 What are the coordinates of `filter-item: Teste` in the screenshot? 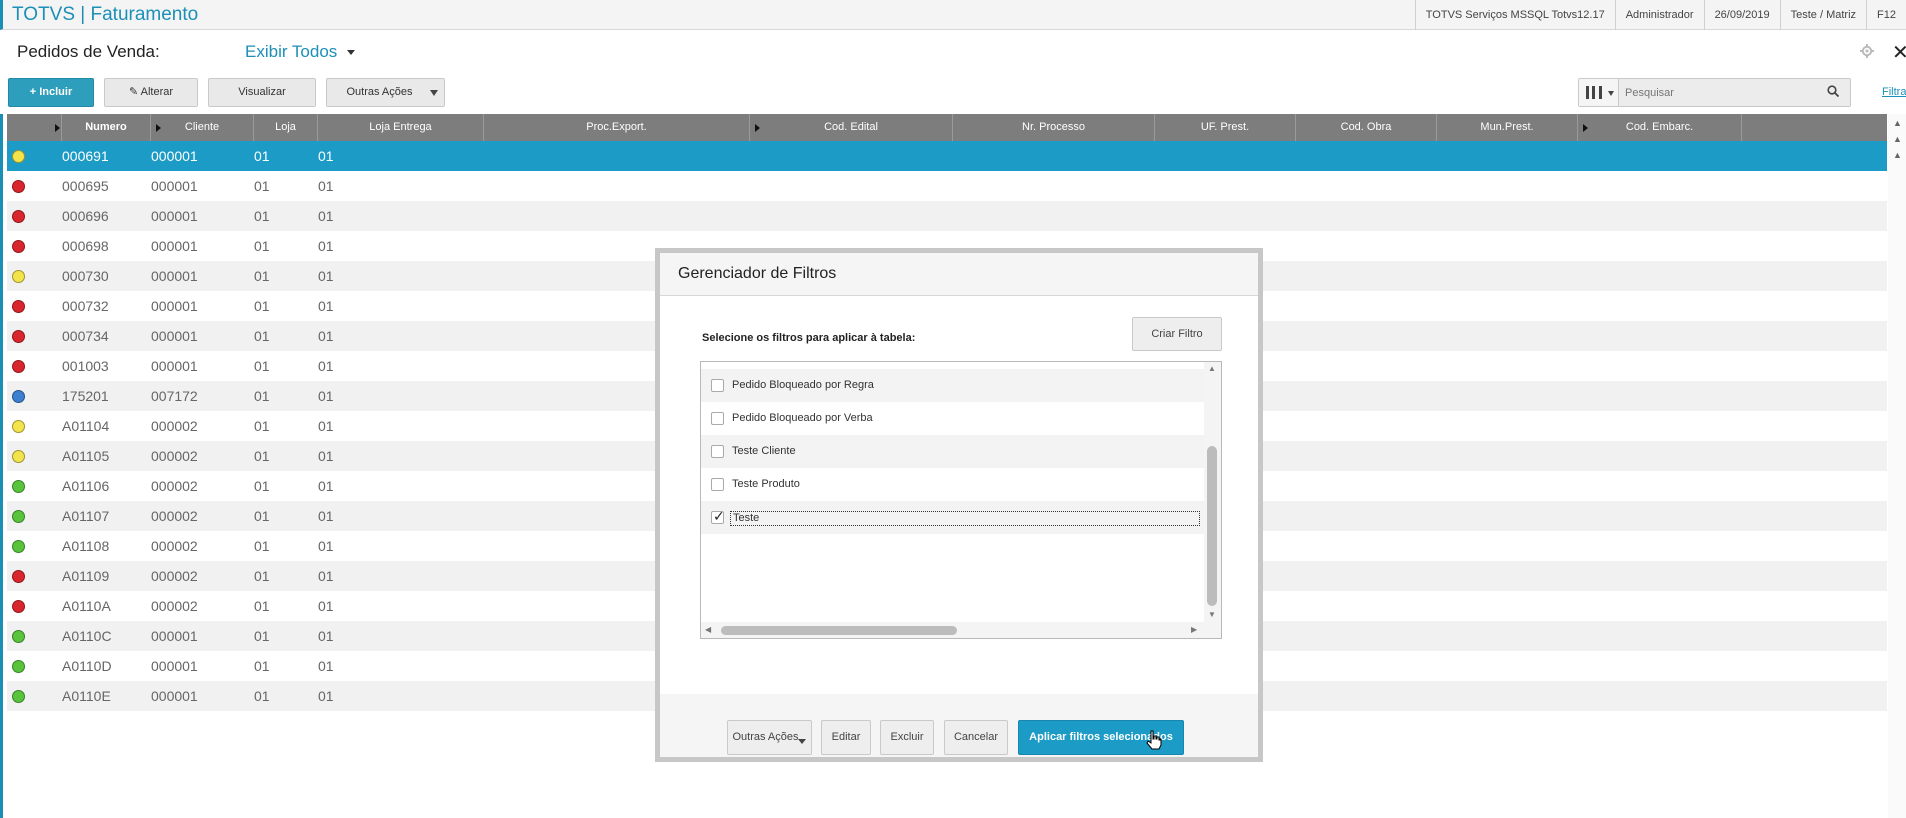 It's located at (952, 517).